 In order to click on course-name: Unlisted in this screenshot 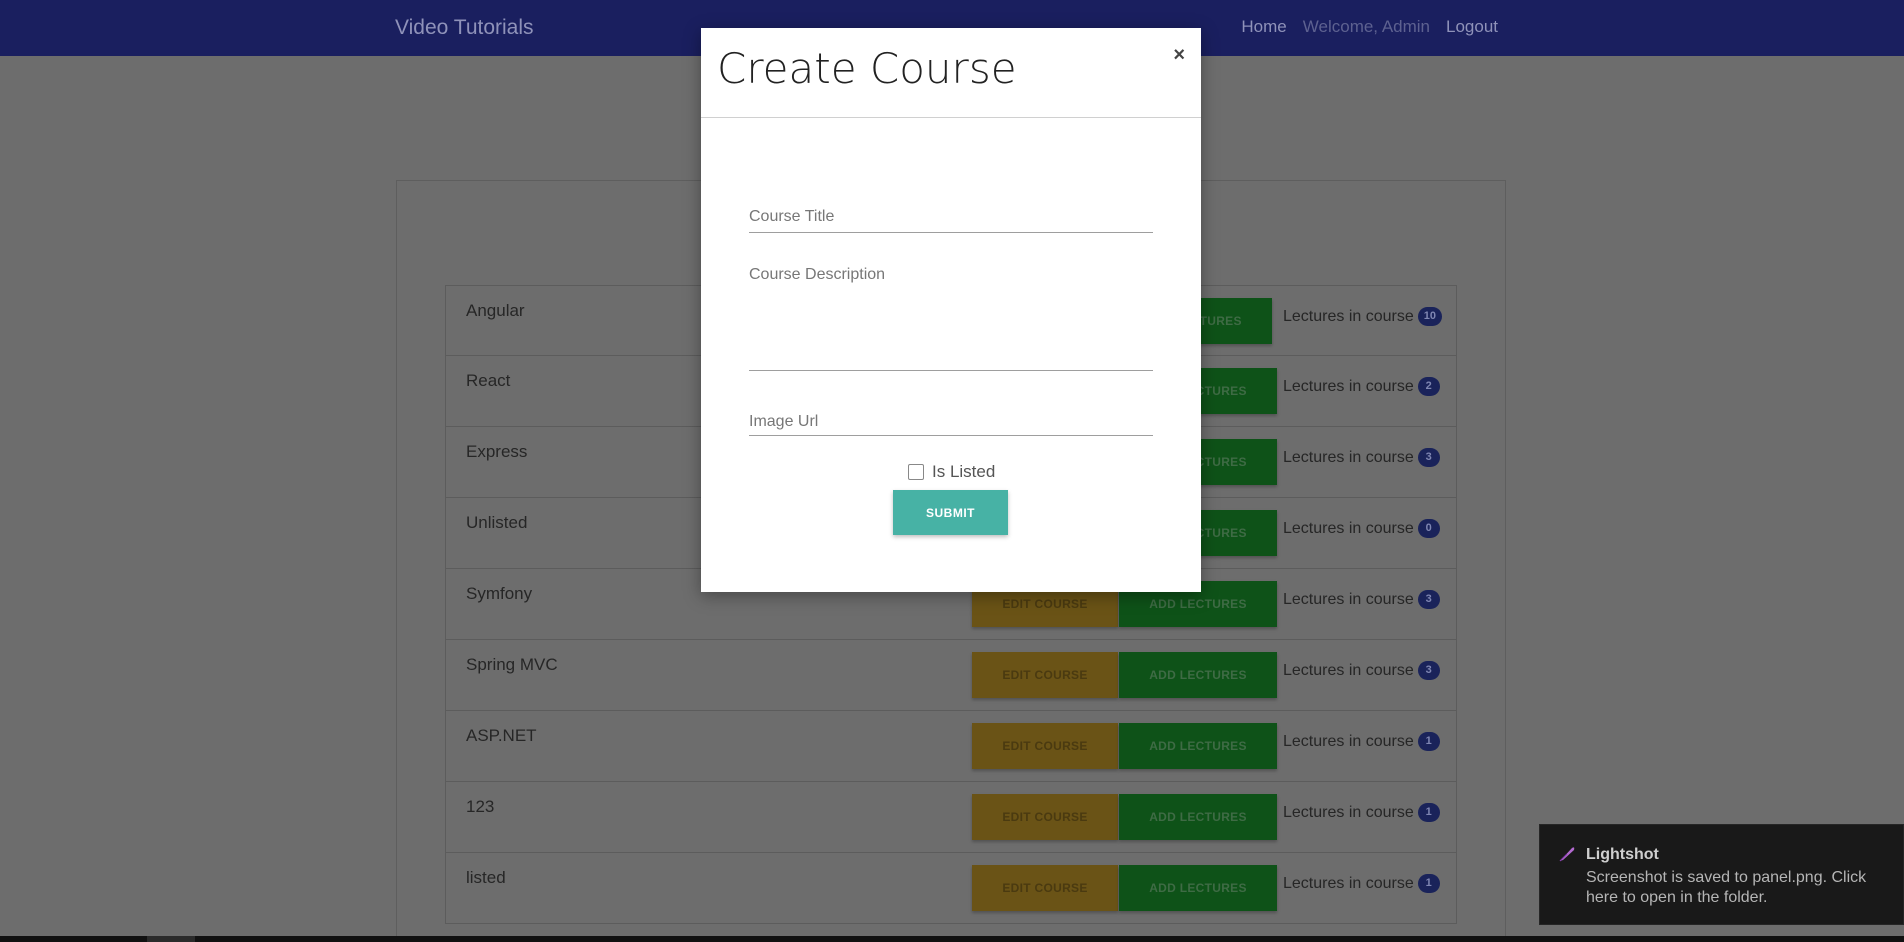, I will do `click(497, 522)`.